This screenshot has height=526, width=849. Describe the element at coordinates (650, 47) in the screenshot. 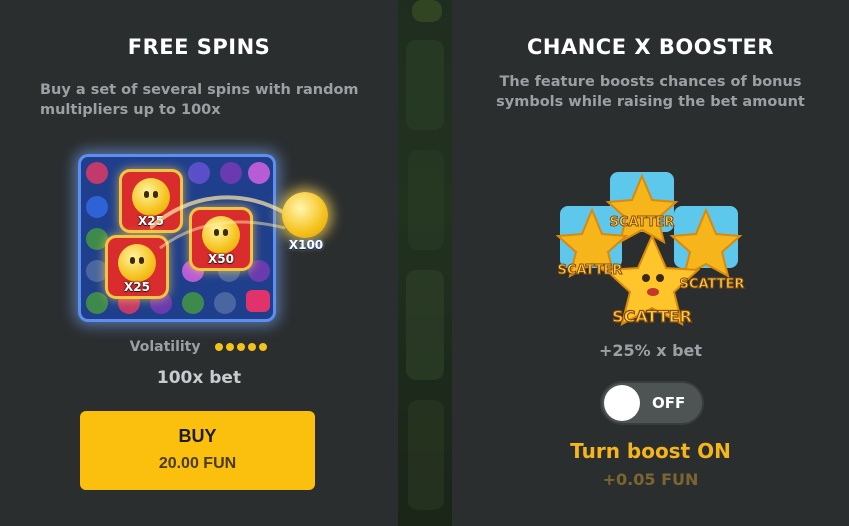

I see `booster-title: CHANCE X BOOSTER` at that location.